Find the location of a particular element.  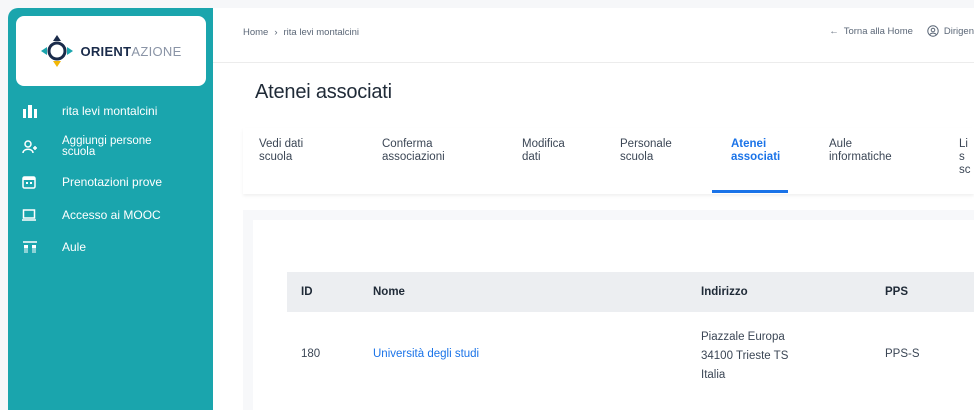

sidebar-item-label: Prenotazioni prove is located at coordinates (112, 182).